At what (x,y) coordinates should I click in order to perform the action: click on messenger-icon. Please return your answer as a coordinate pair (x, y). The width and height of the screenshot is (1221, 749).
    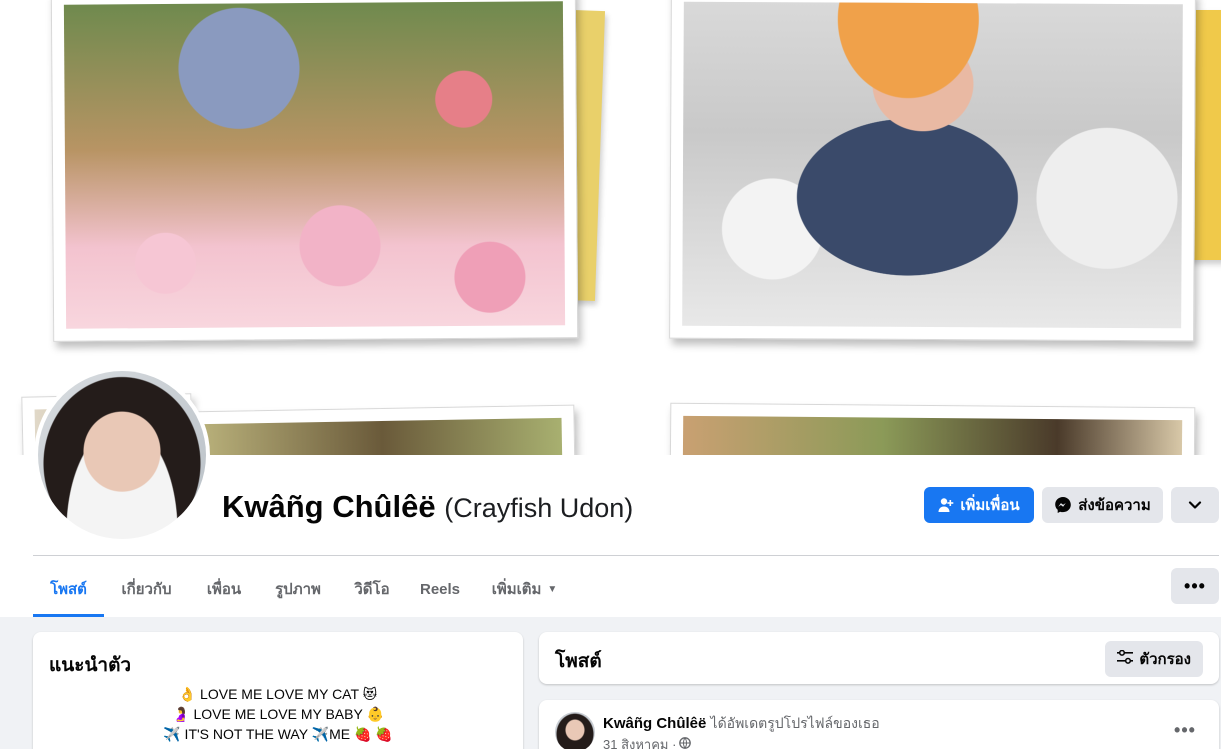
    Looking at the image, I should click on (1063, 505).